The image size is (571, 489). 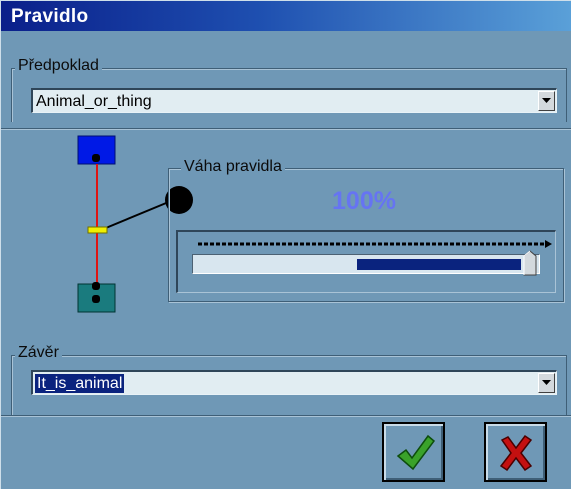 I want to click on cancel-button, so click(x=515, y=452).